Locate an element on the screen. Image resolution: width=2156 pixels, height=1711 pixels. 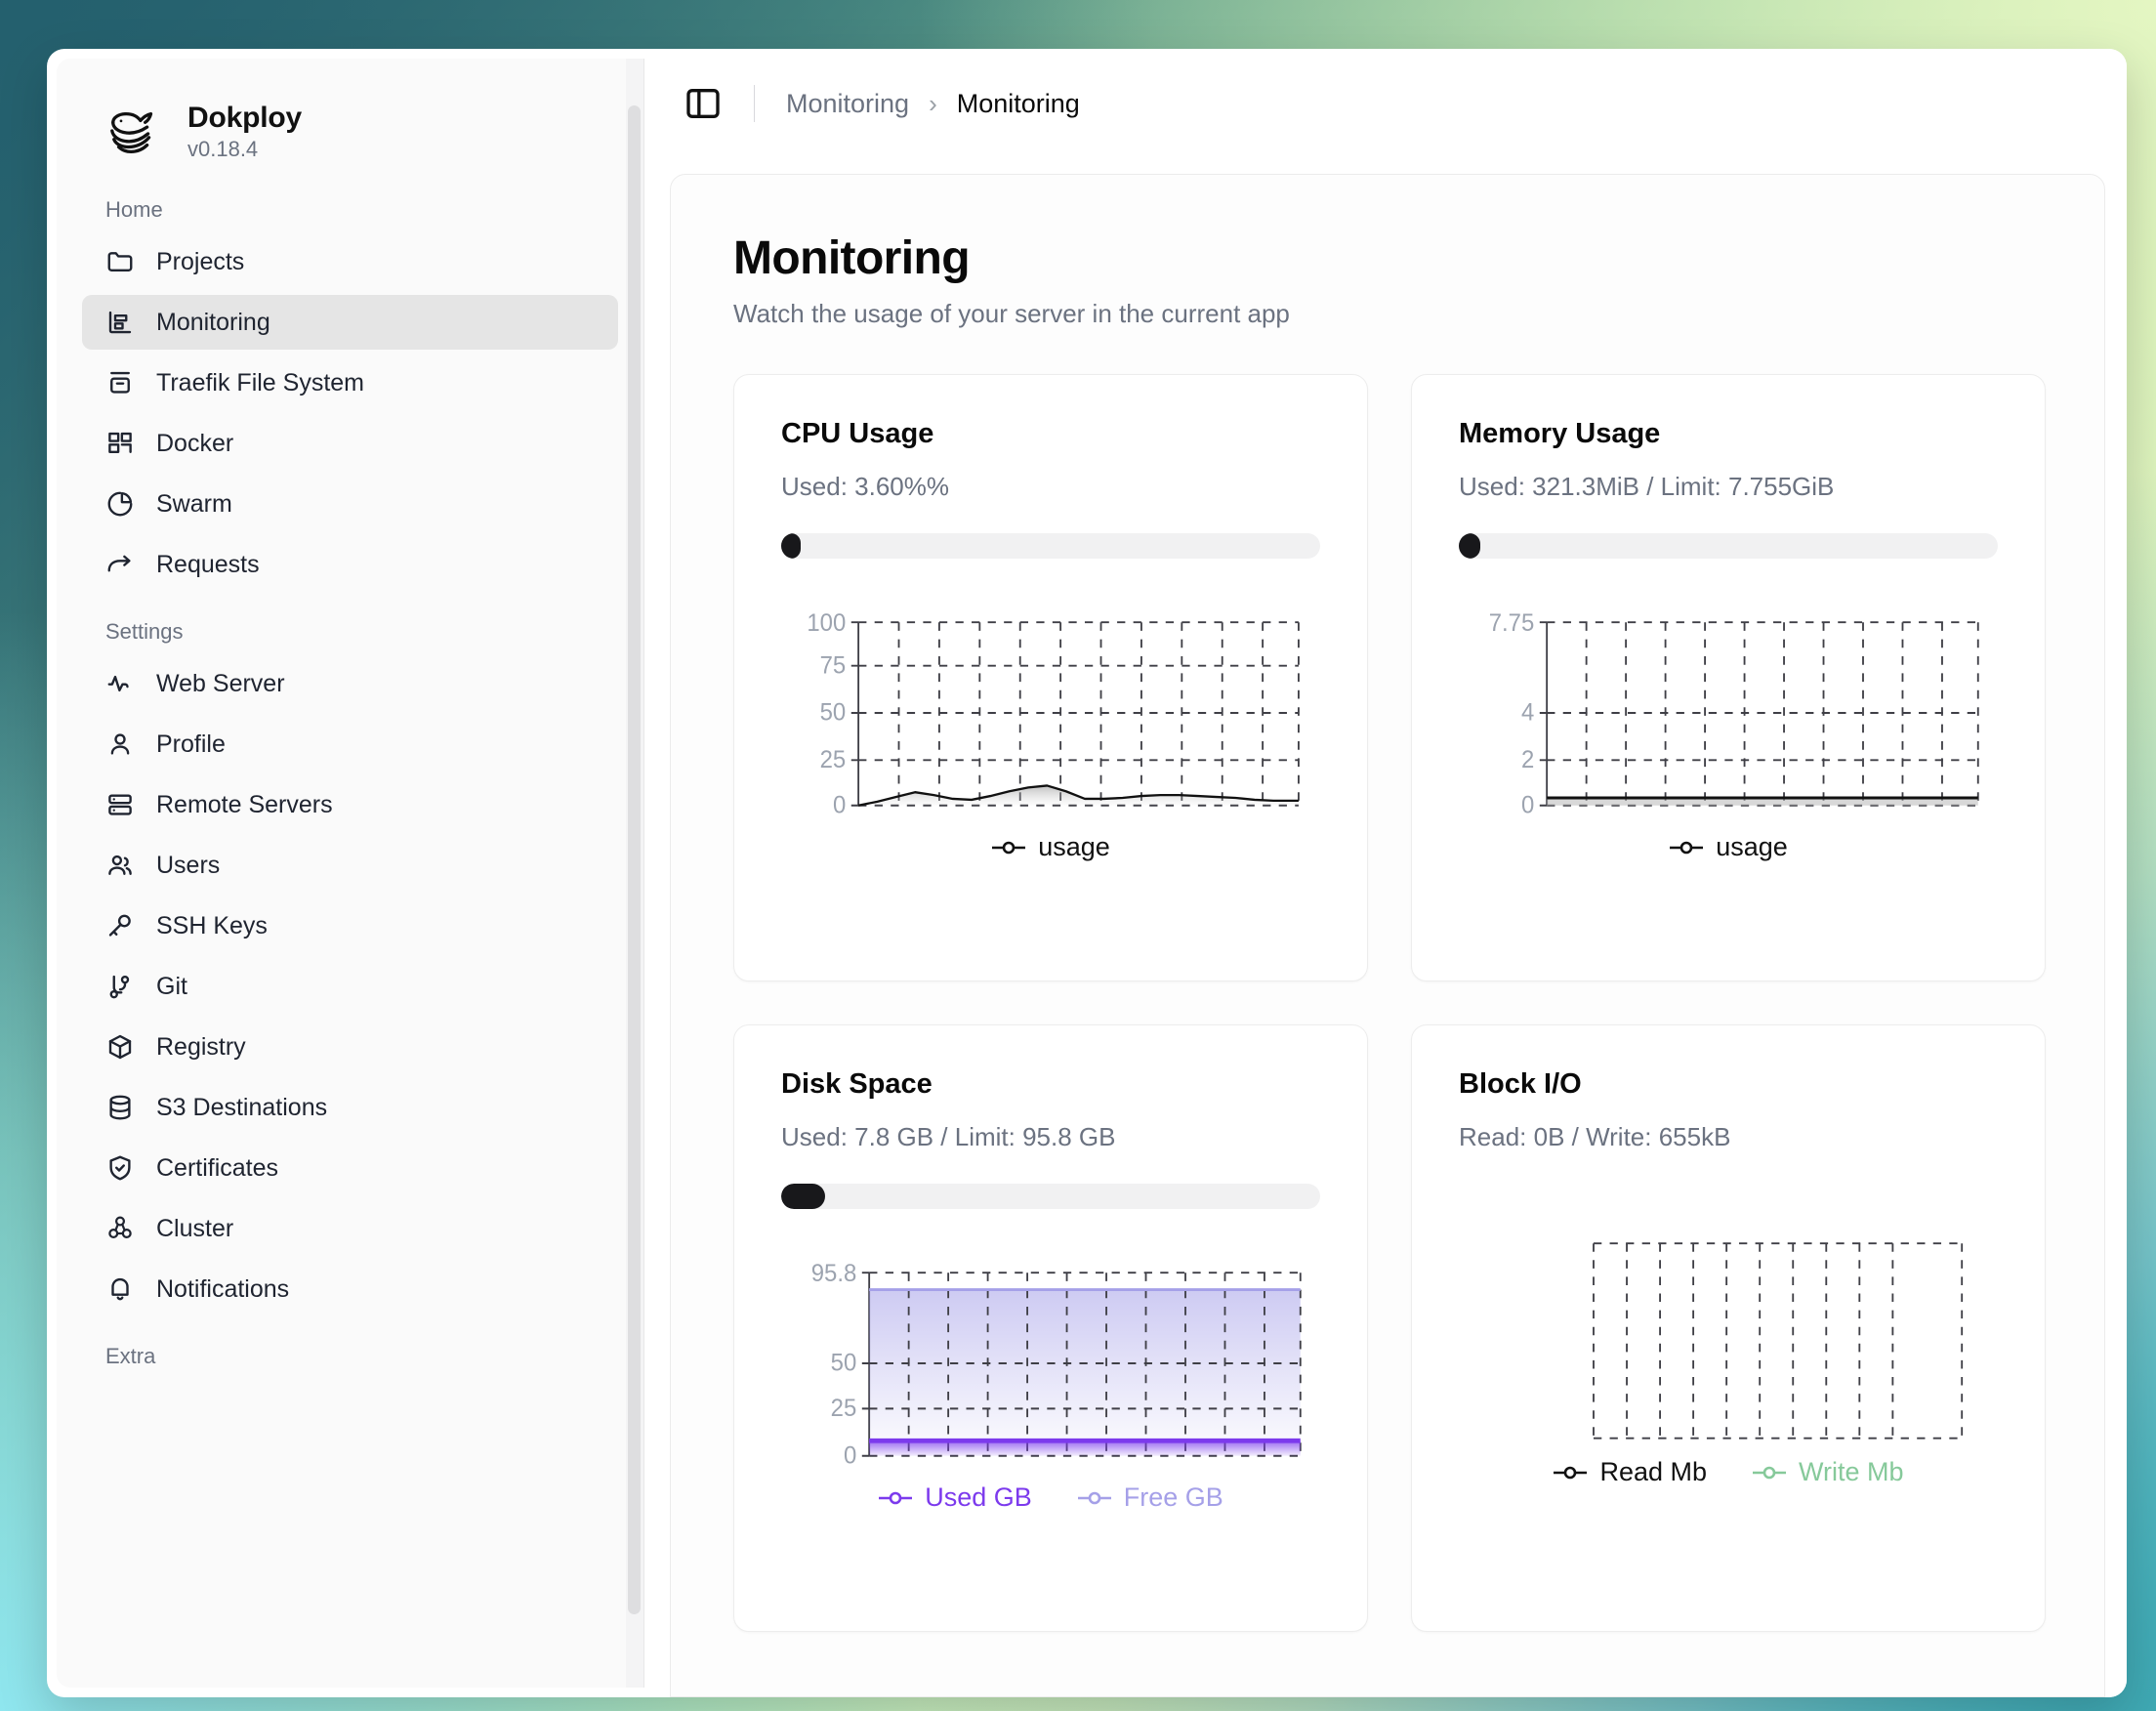
legend-label: Read Mb is located at coordinates (1653, 1471).